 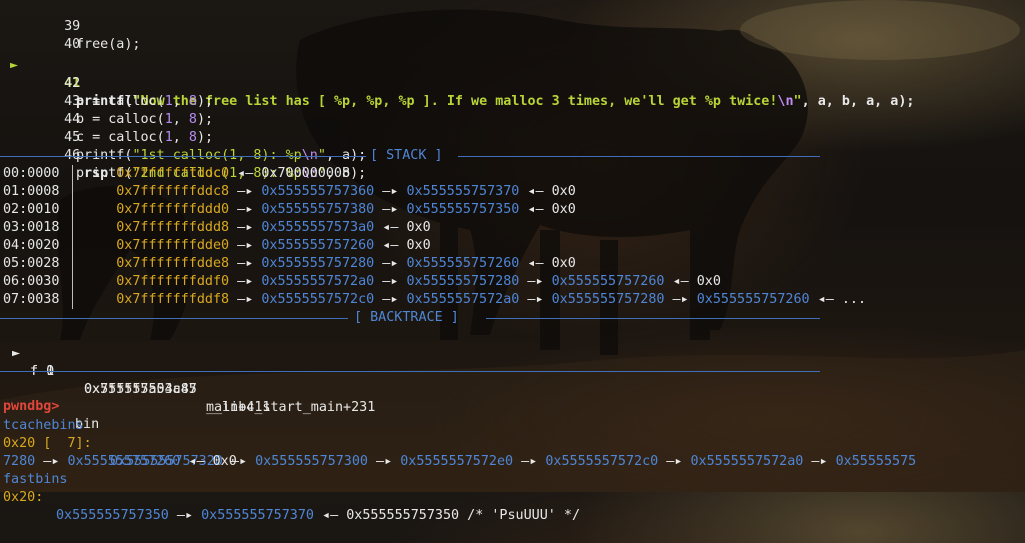 I want to click on line-number: 42, so click(x=72, y=83).